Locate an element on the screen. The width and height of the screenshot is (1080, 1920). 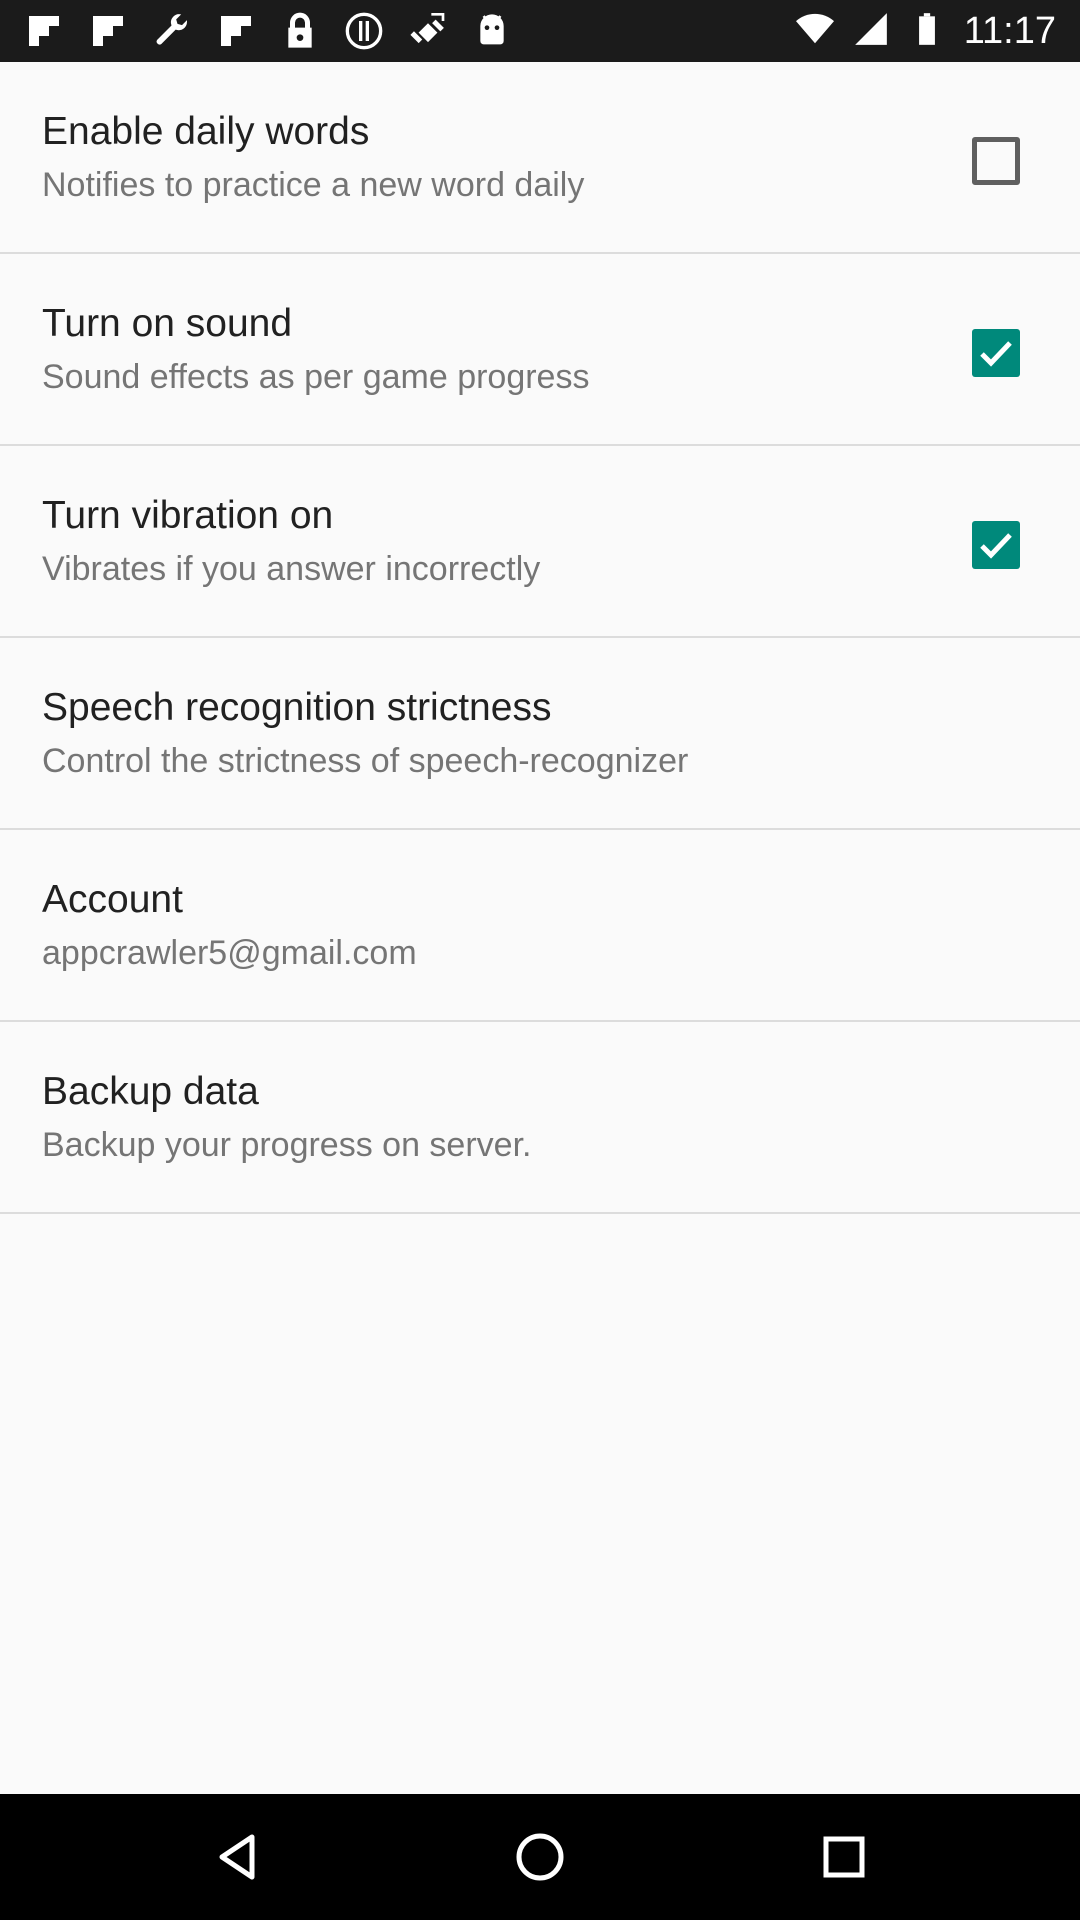
recents-icon is located at coordinates (844, 1857).